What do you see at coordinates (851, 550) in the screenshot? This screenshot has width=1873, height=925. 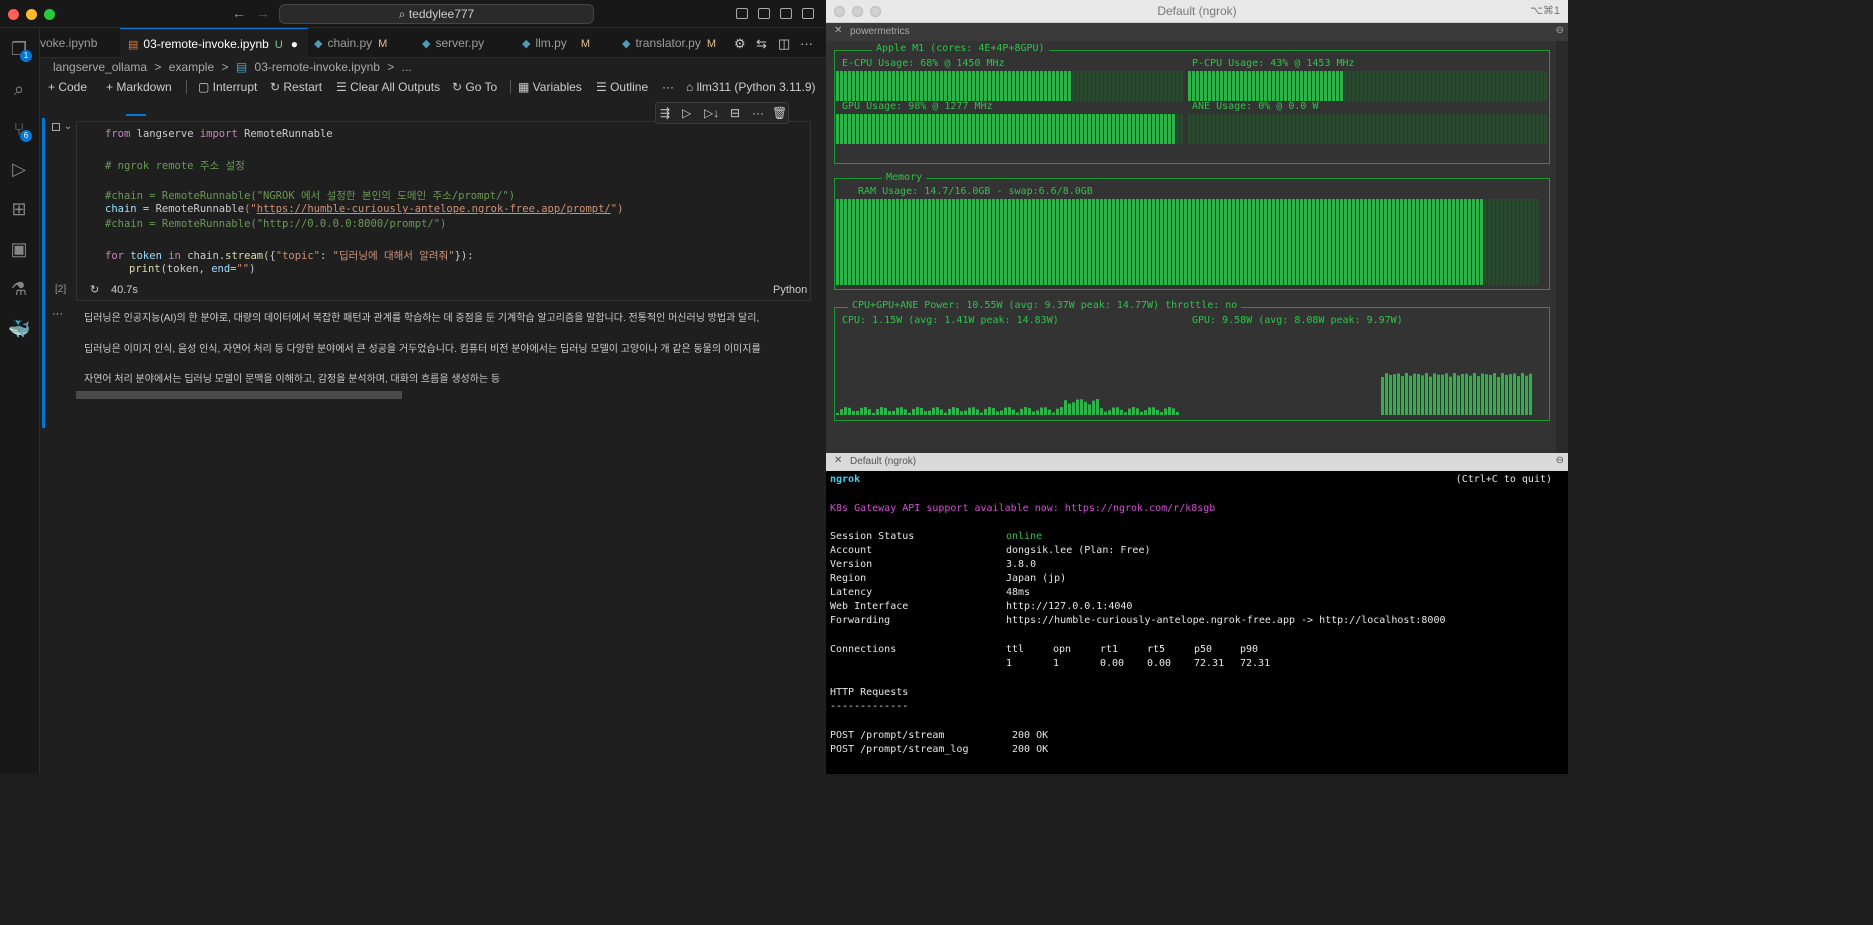 I see `field-key: Account` at bounding box center [851, 550].